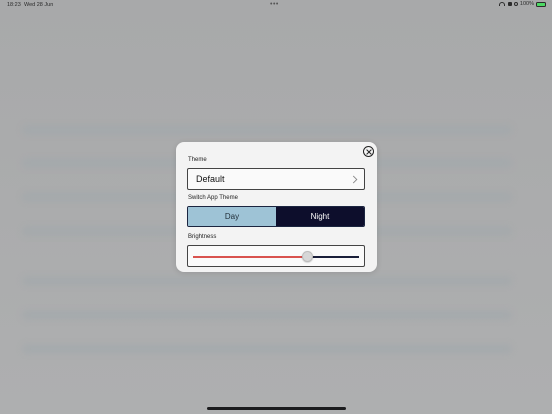 The width and height of the screenshot is (552, 414). I want to click on brightness-slider-thumb, so click(308, 256).